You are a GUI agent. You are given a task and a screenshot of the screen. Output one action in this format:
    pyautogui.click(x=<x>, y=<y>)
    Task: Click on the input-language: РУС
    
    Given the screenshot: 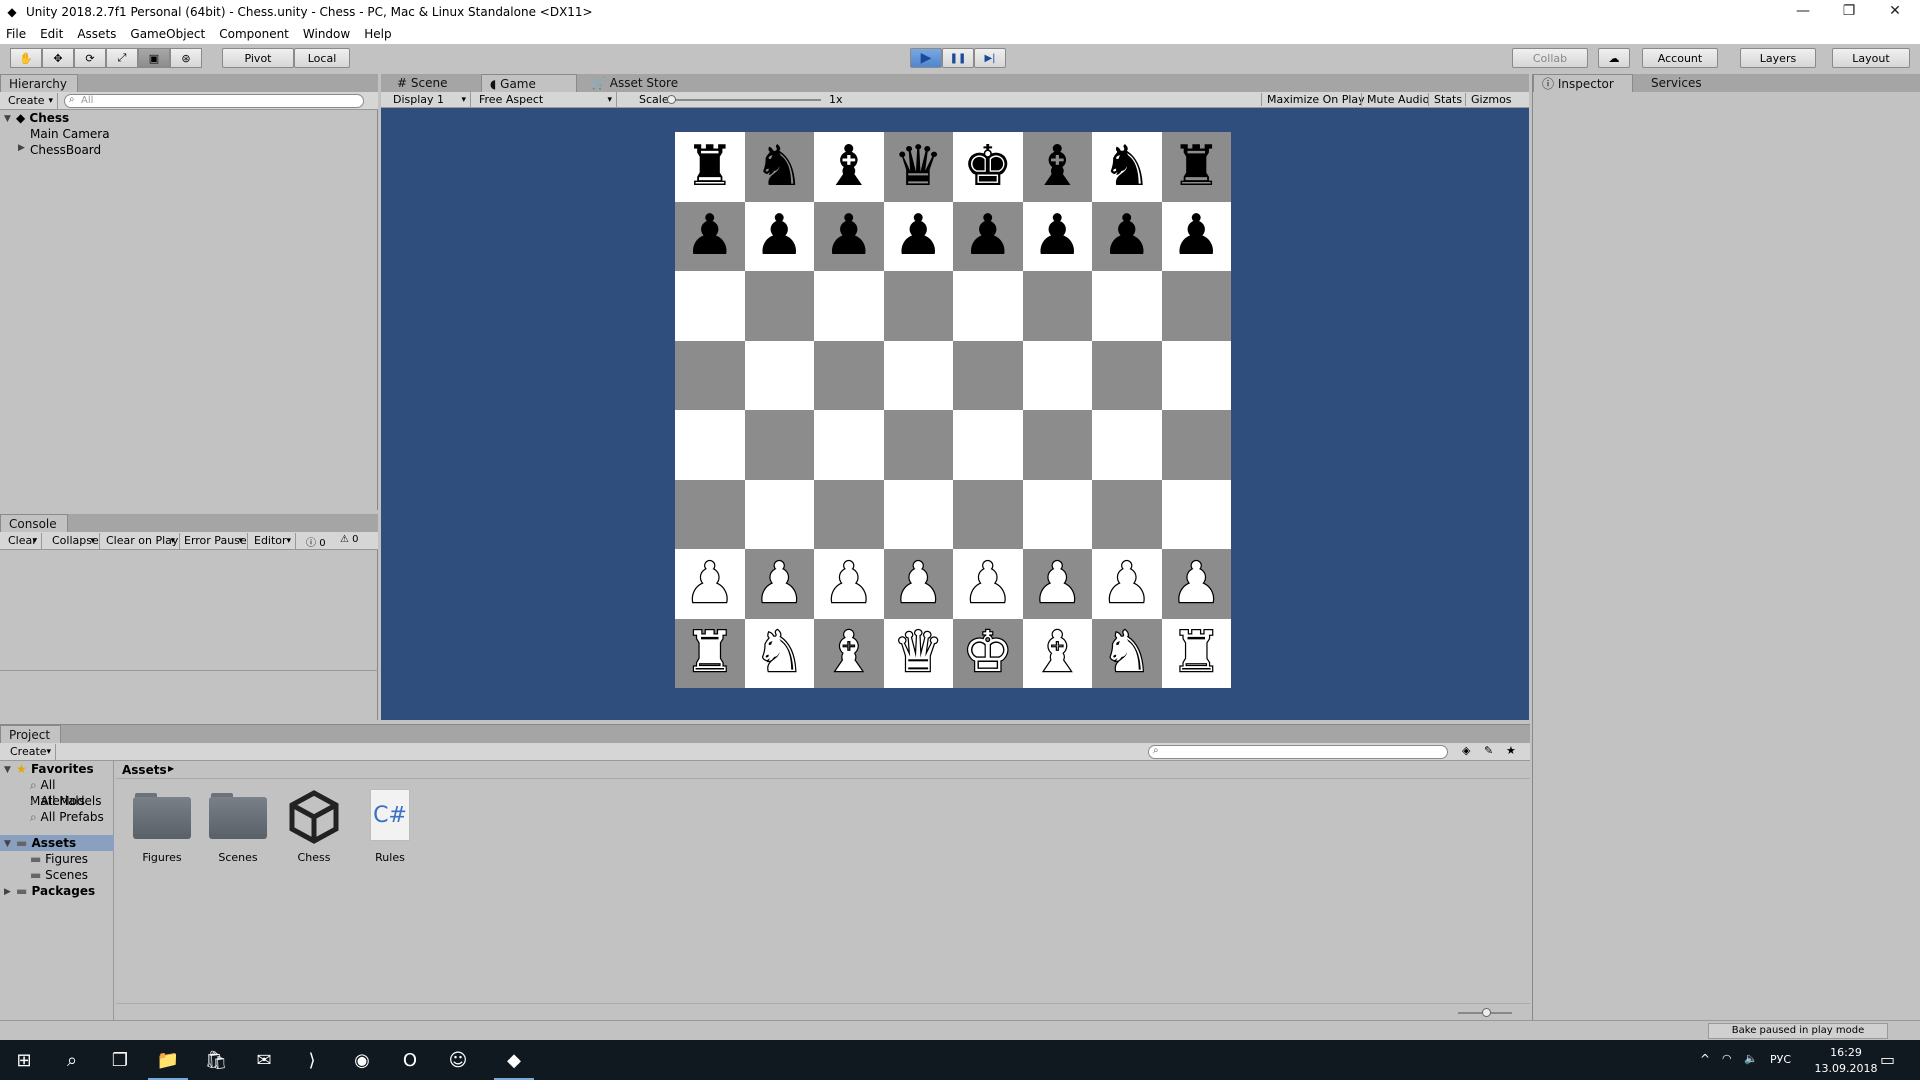 What is the action you would take?
    pyautogui.click(x=1780, y=1059)
    